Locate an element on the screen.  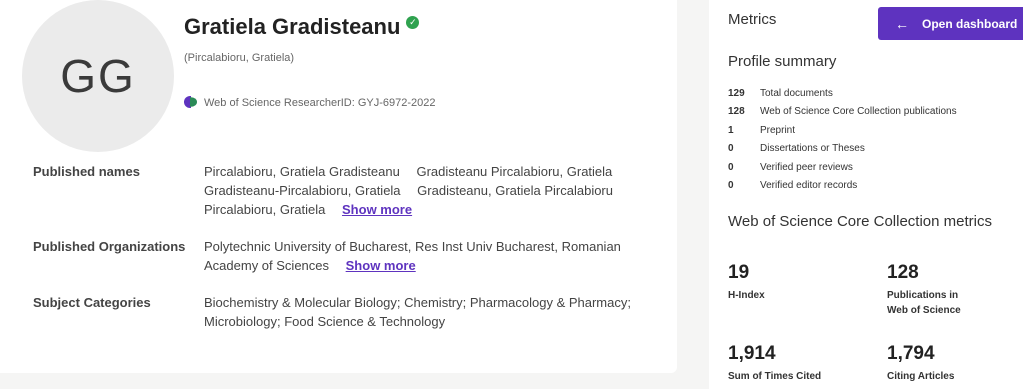
web-of-science-logo-icon is located at coordinates (190, 102).